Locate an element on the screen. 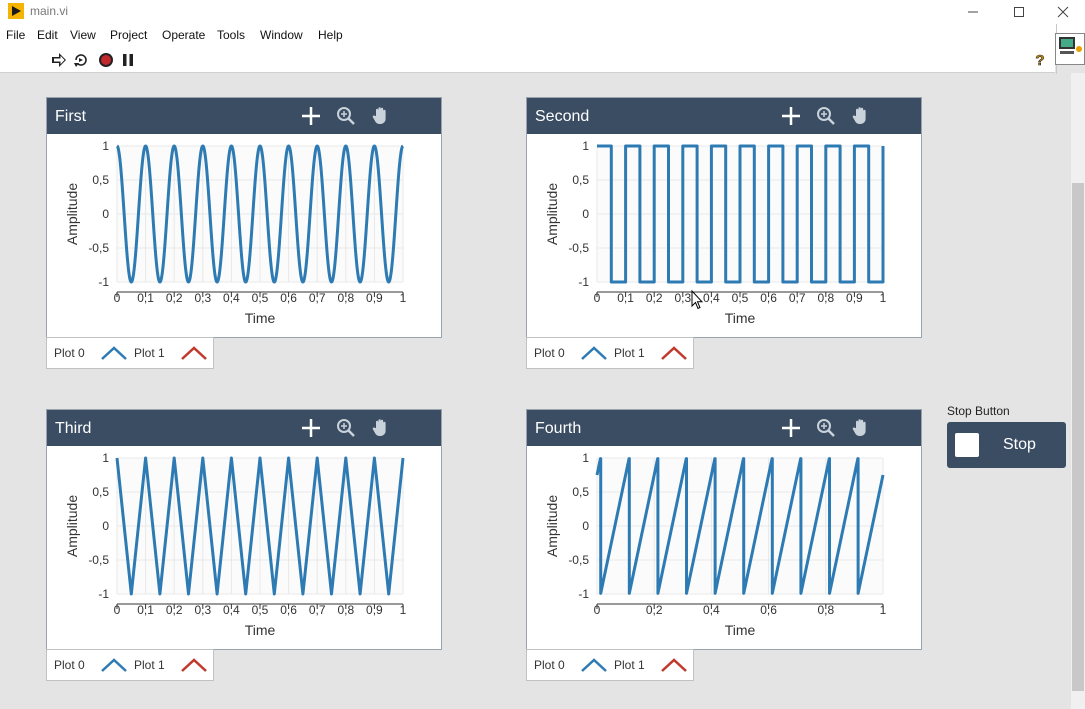 The image size is (1085, 709). context-help-icon: ? is located at coordinates (1040, 60).